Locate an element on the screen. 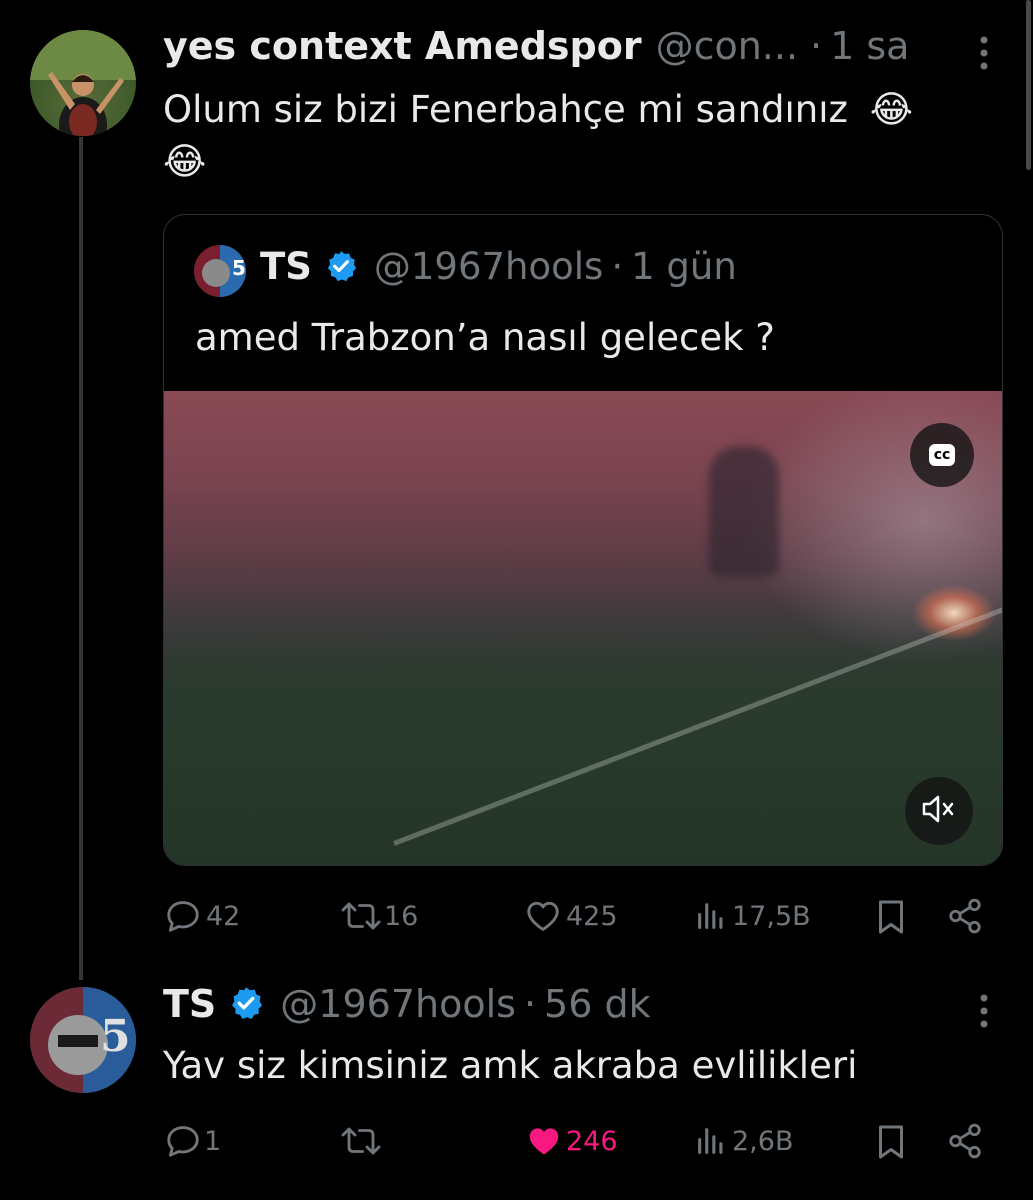 Image resolution: width=1033 pixels, height=1200 pixels. quoted-author-name: TS is located at coordinates (286, 266).